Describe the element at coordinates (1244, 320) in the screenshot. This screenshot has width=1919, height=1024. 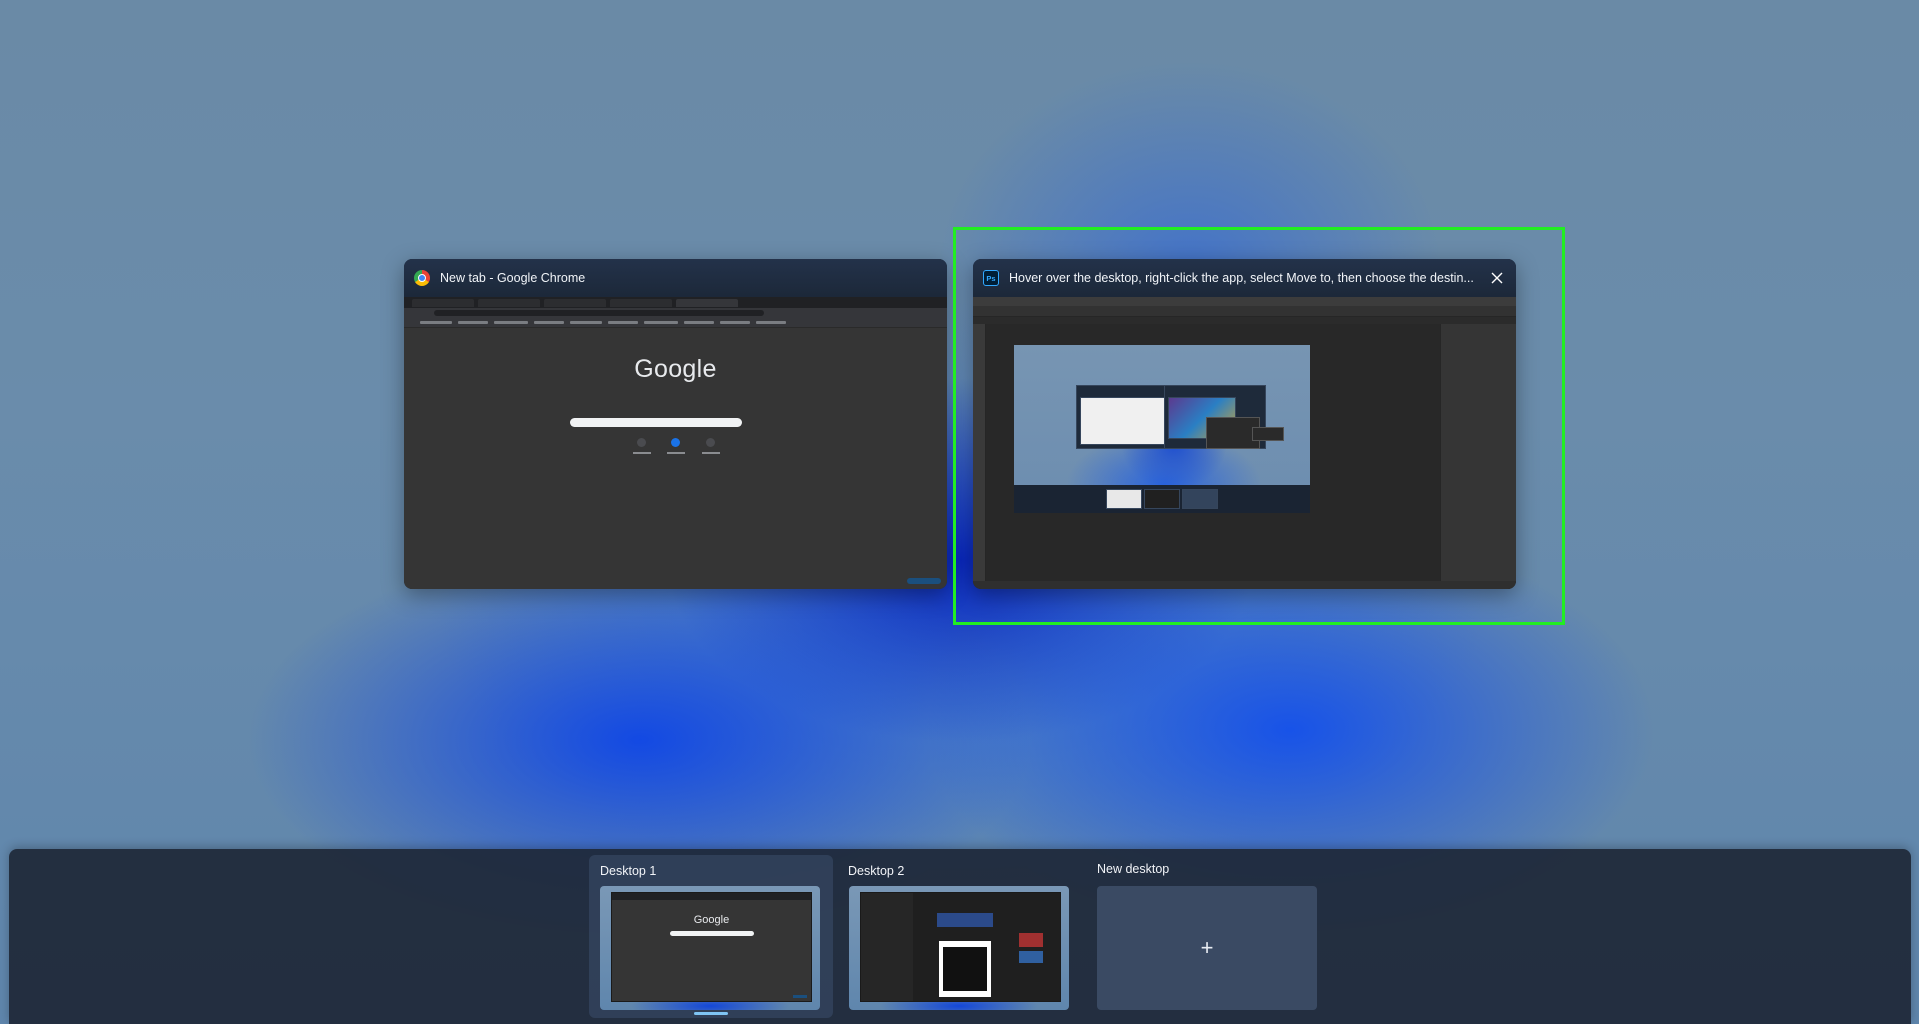
I see `document-tabs` at that location.